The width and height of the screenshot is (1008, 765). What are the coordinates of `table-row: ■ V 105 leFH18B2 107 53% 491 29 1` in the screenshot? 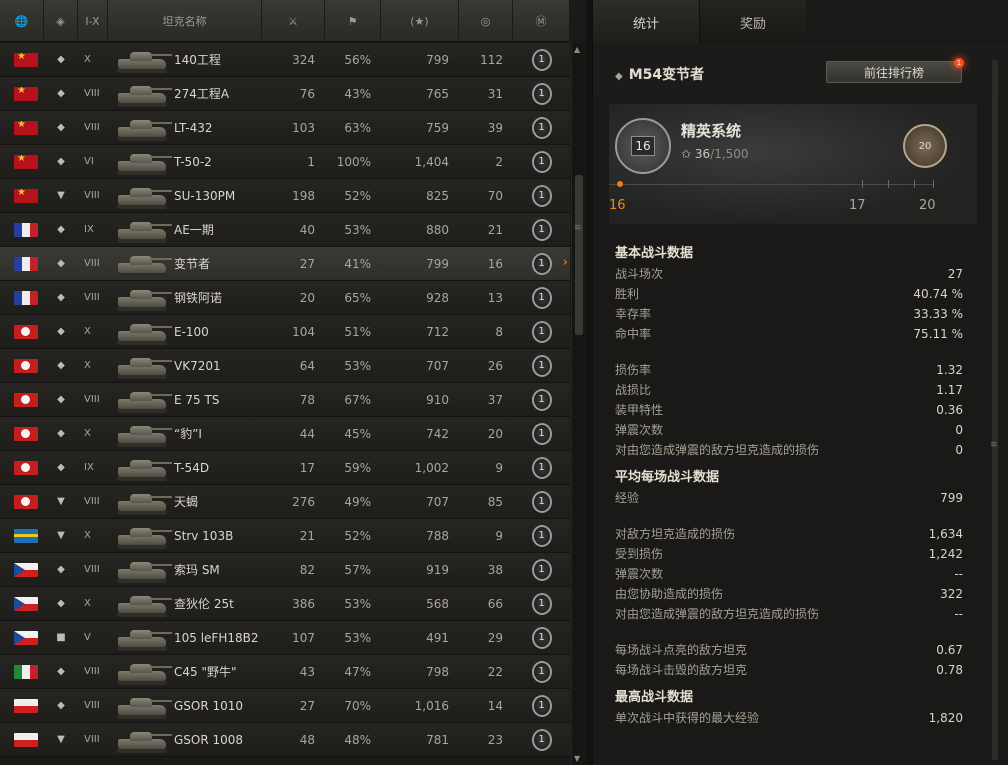 It's located at (285, 638).